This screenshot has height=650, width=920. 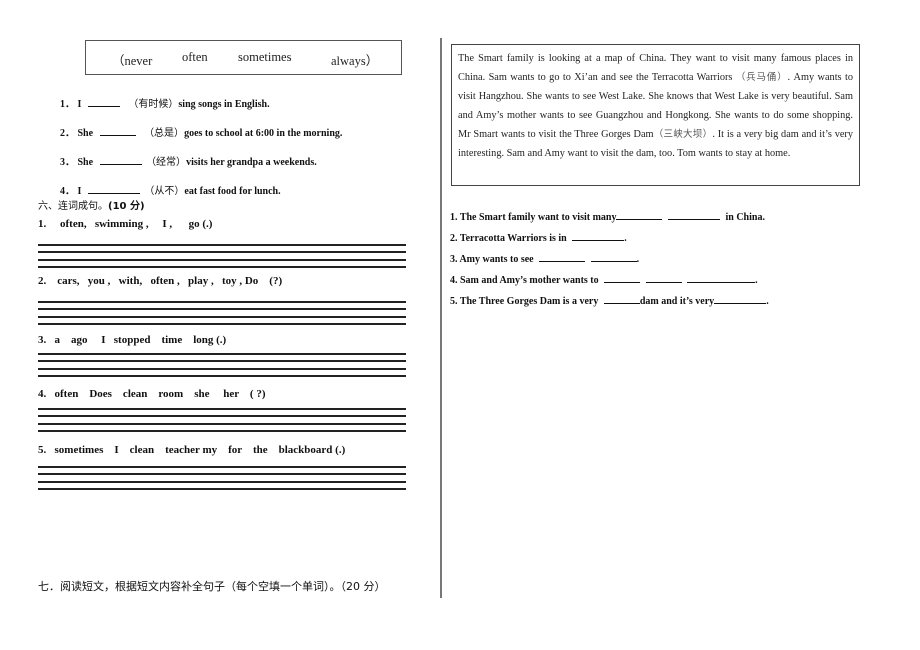 I want to click on question-text: dam and it’s very, so click(x=677, y=301).